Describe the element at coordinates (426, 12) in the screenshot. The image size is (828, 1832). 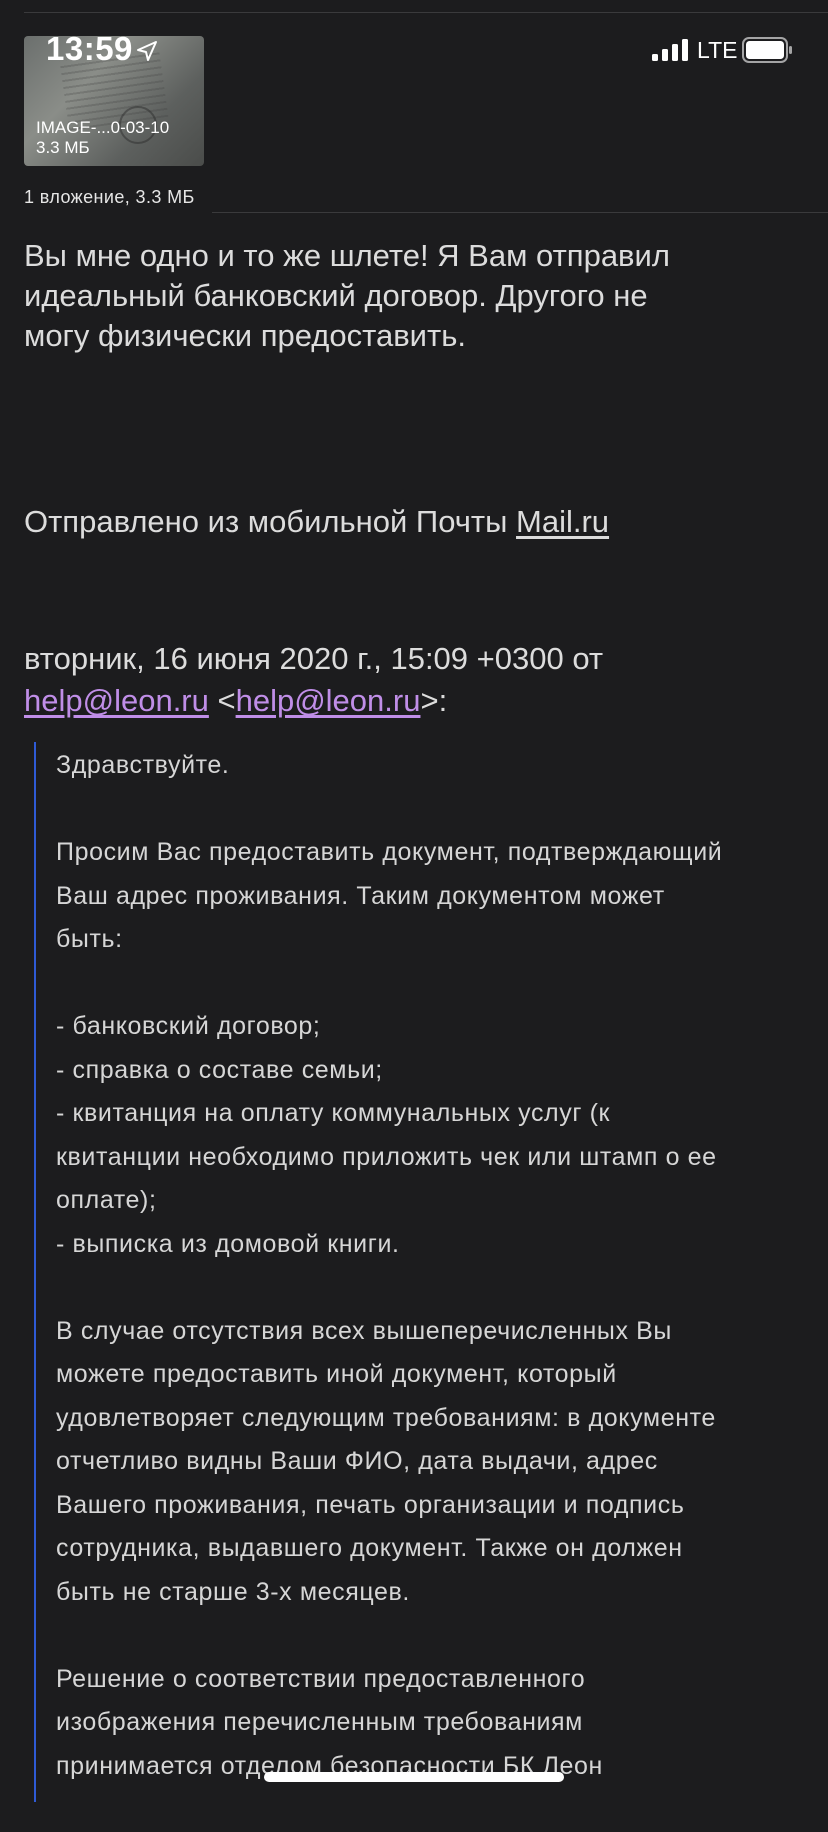
I see `top-divider` at that location.